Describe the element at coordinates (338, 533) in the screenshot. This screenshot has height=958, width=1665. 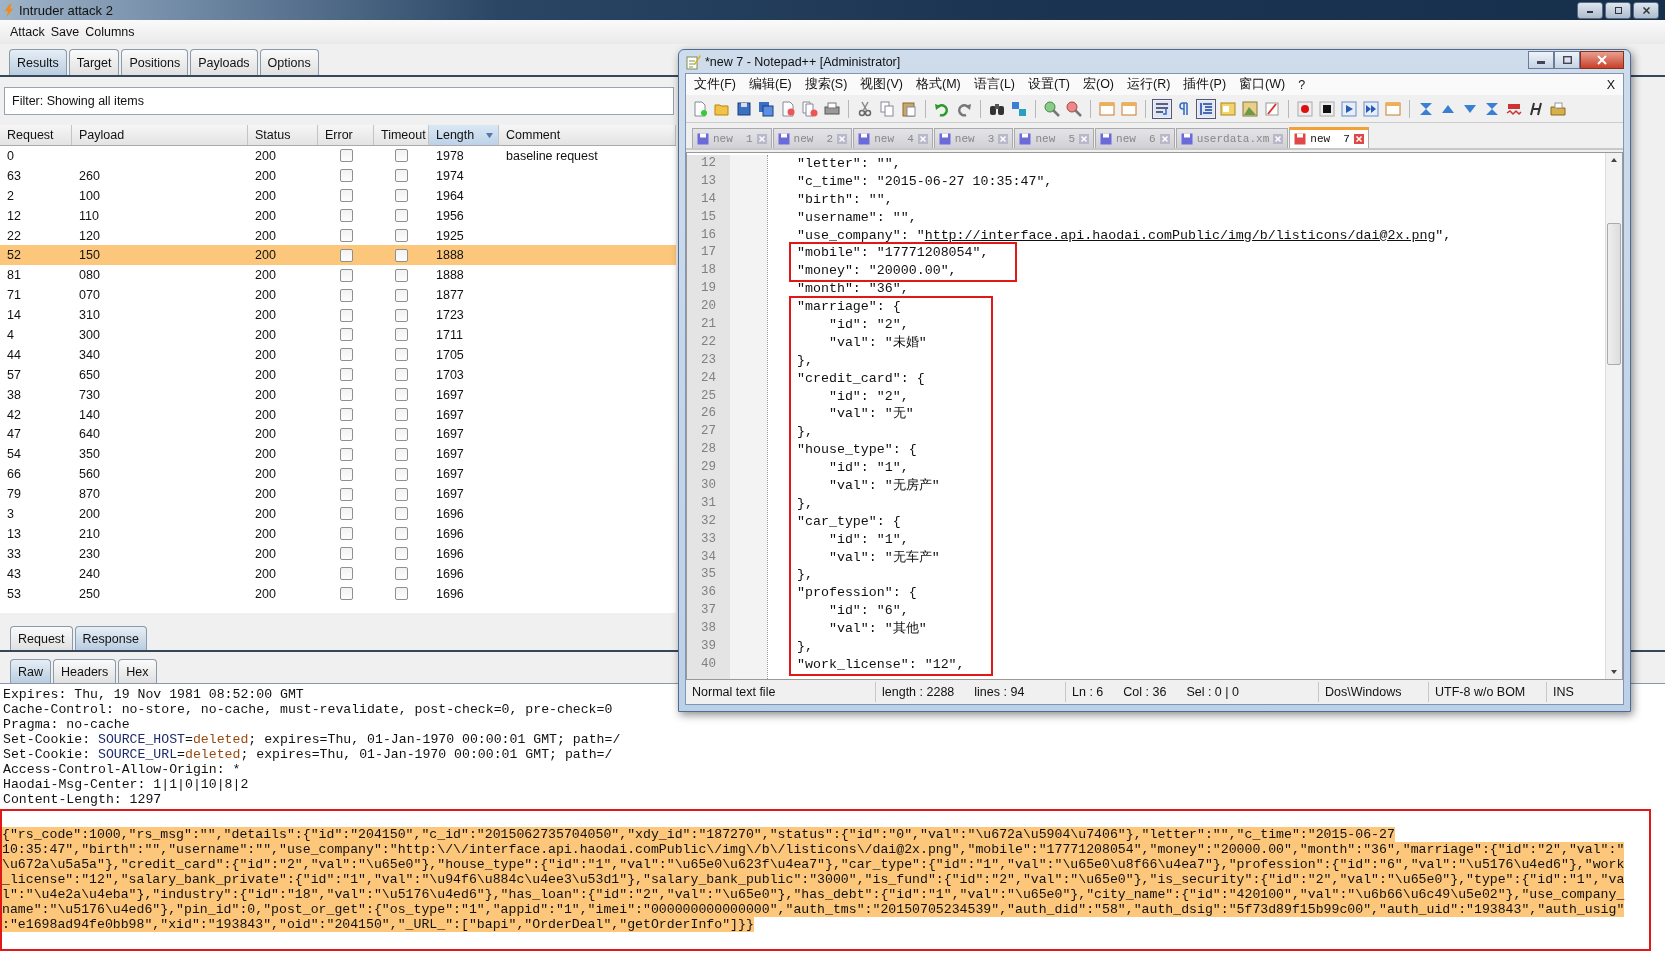
I see `table-row: 13 210 200 1696` at that location.